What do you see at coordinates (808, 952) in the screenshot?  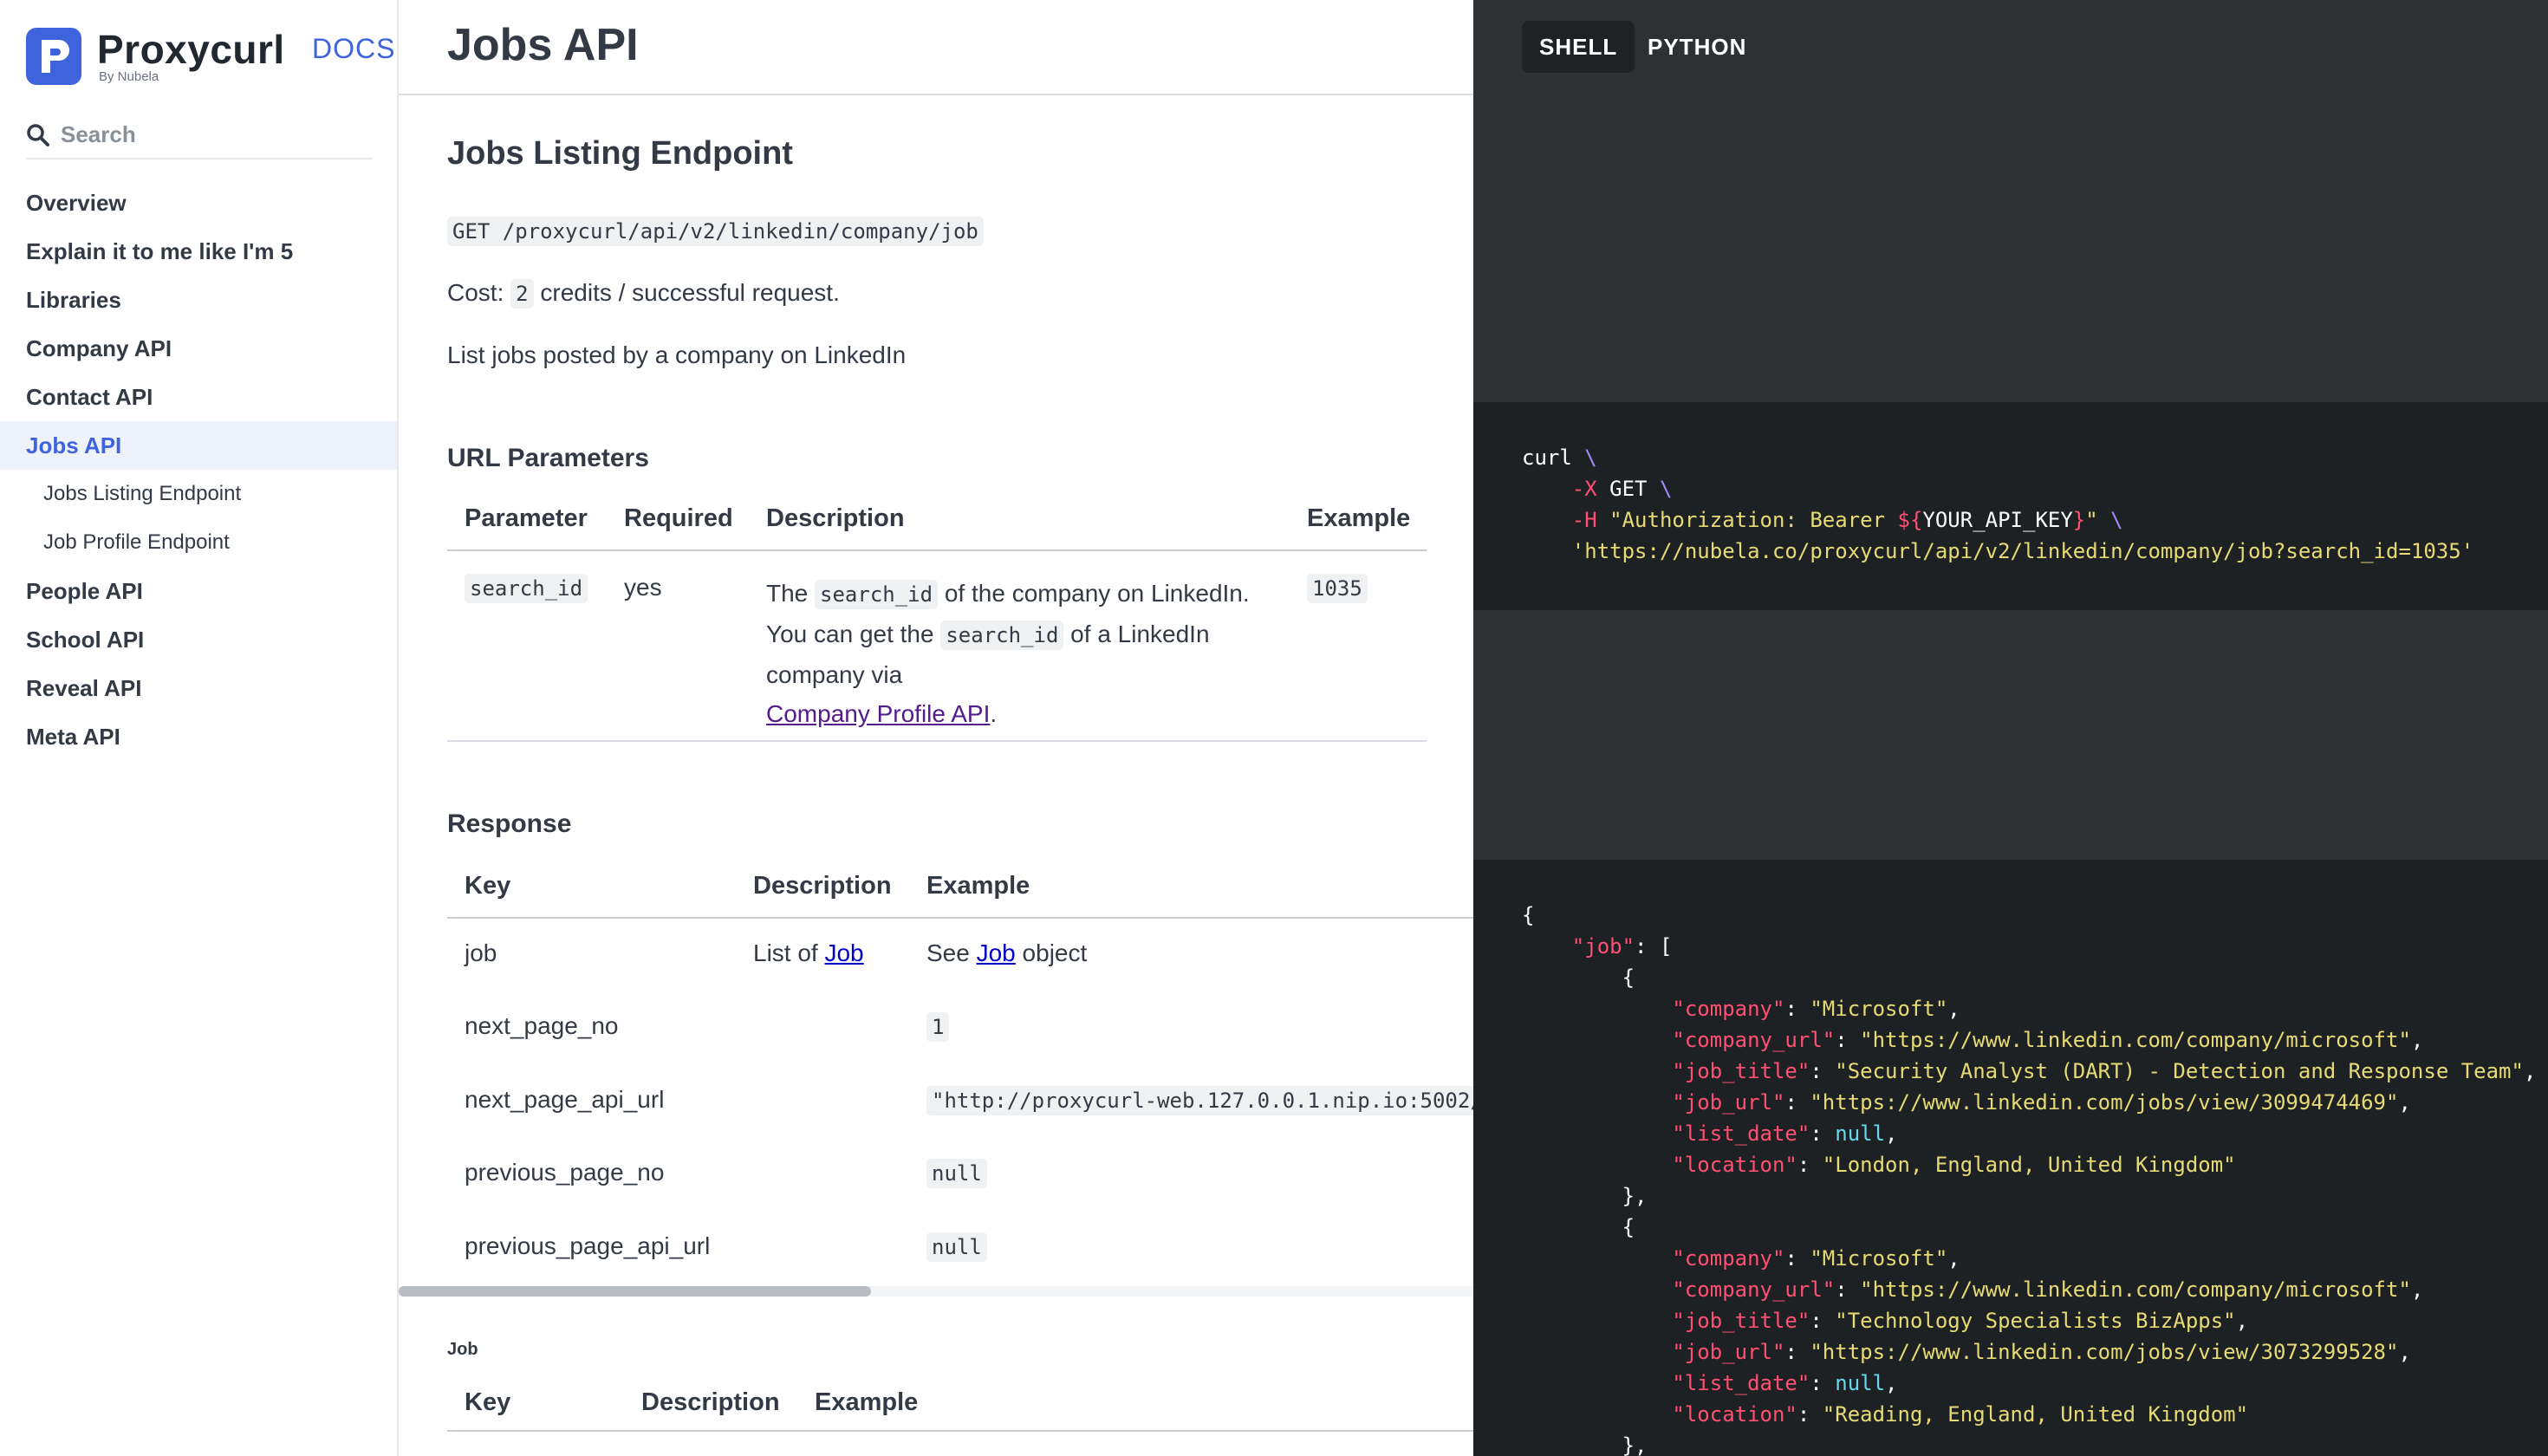 I see `response-description: List of Job` at bounding box center [808, 952].